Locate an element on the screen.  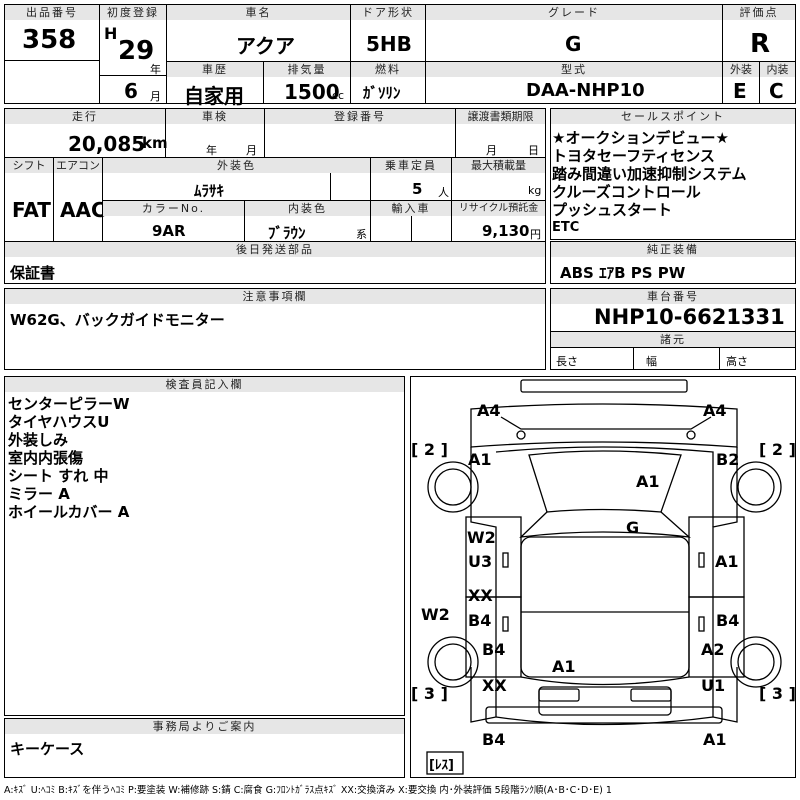
reg-no-label: 登録番号 is located at coordinates (360, 116).